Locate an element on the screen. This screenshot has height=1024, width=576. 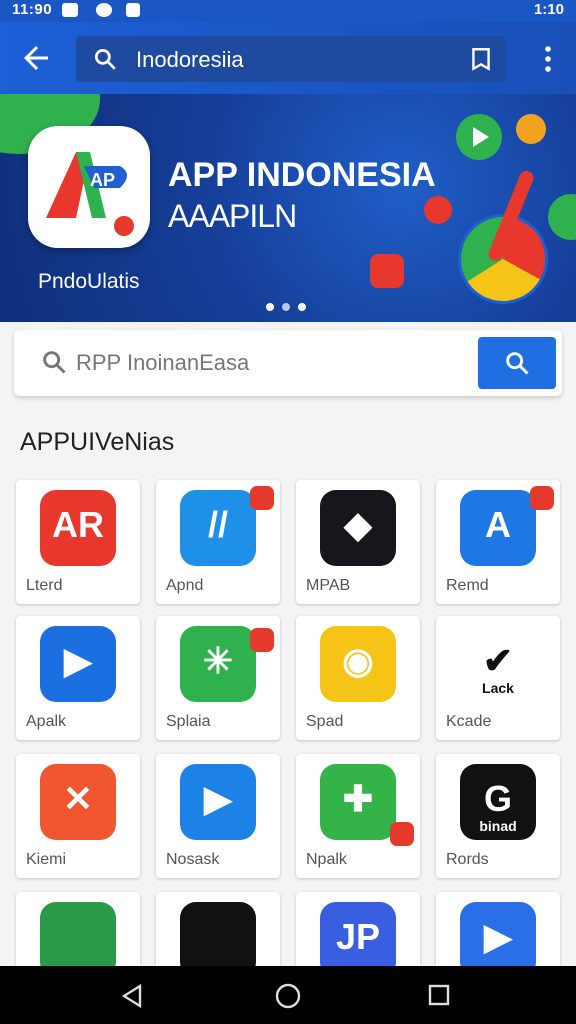
app-tile: ▶ Nosask is located at coordinates (218, 816).